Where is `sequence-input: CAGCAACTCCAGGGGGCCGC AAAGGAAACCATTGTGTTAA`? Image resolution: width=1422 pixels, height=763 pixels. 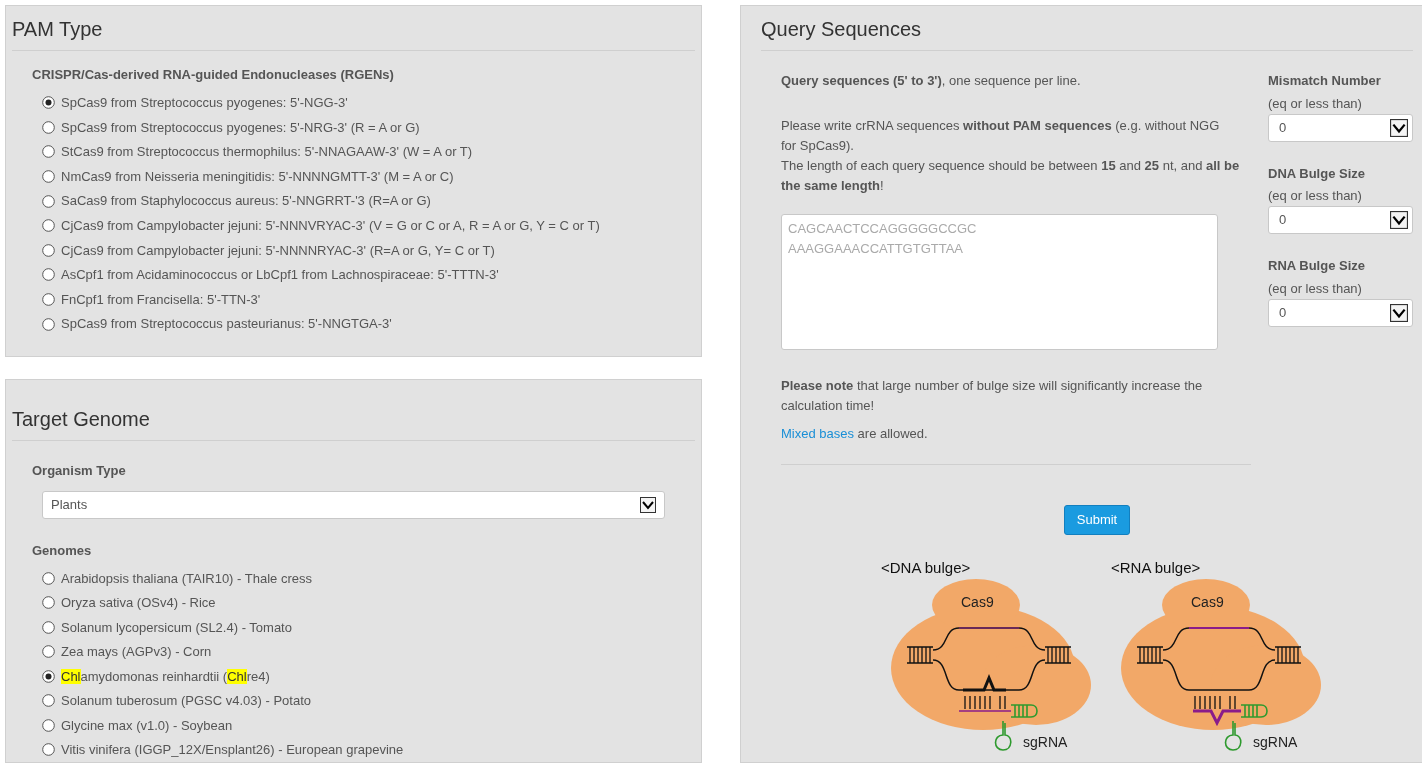
sequence-input: CAGCAACTCCAGGGGGCCGC AAAGGAAACCATTGTGTTAA is located at coordinates (999, 282).